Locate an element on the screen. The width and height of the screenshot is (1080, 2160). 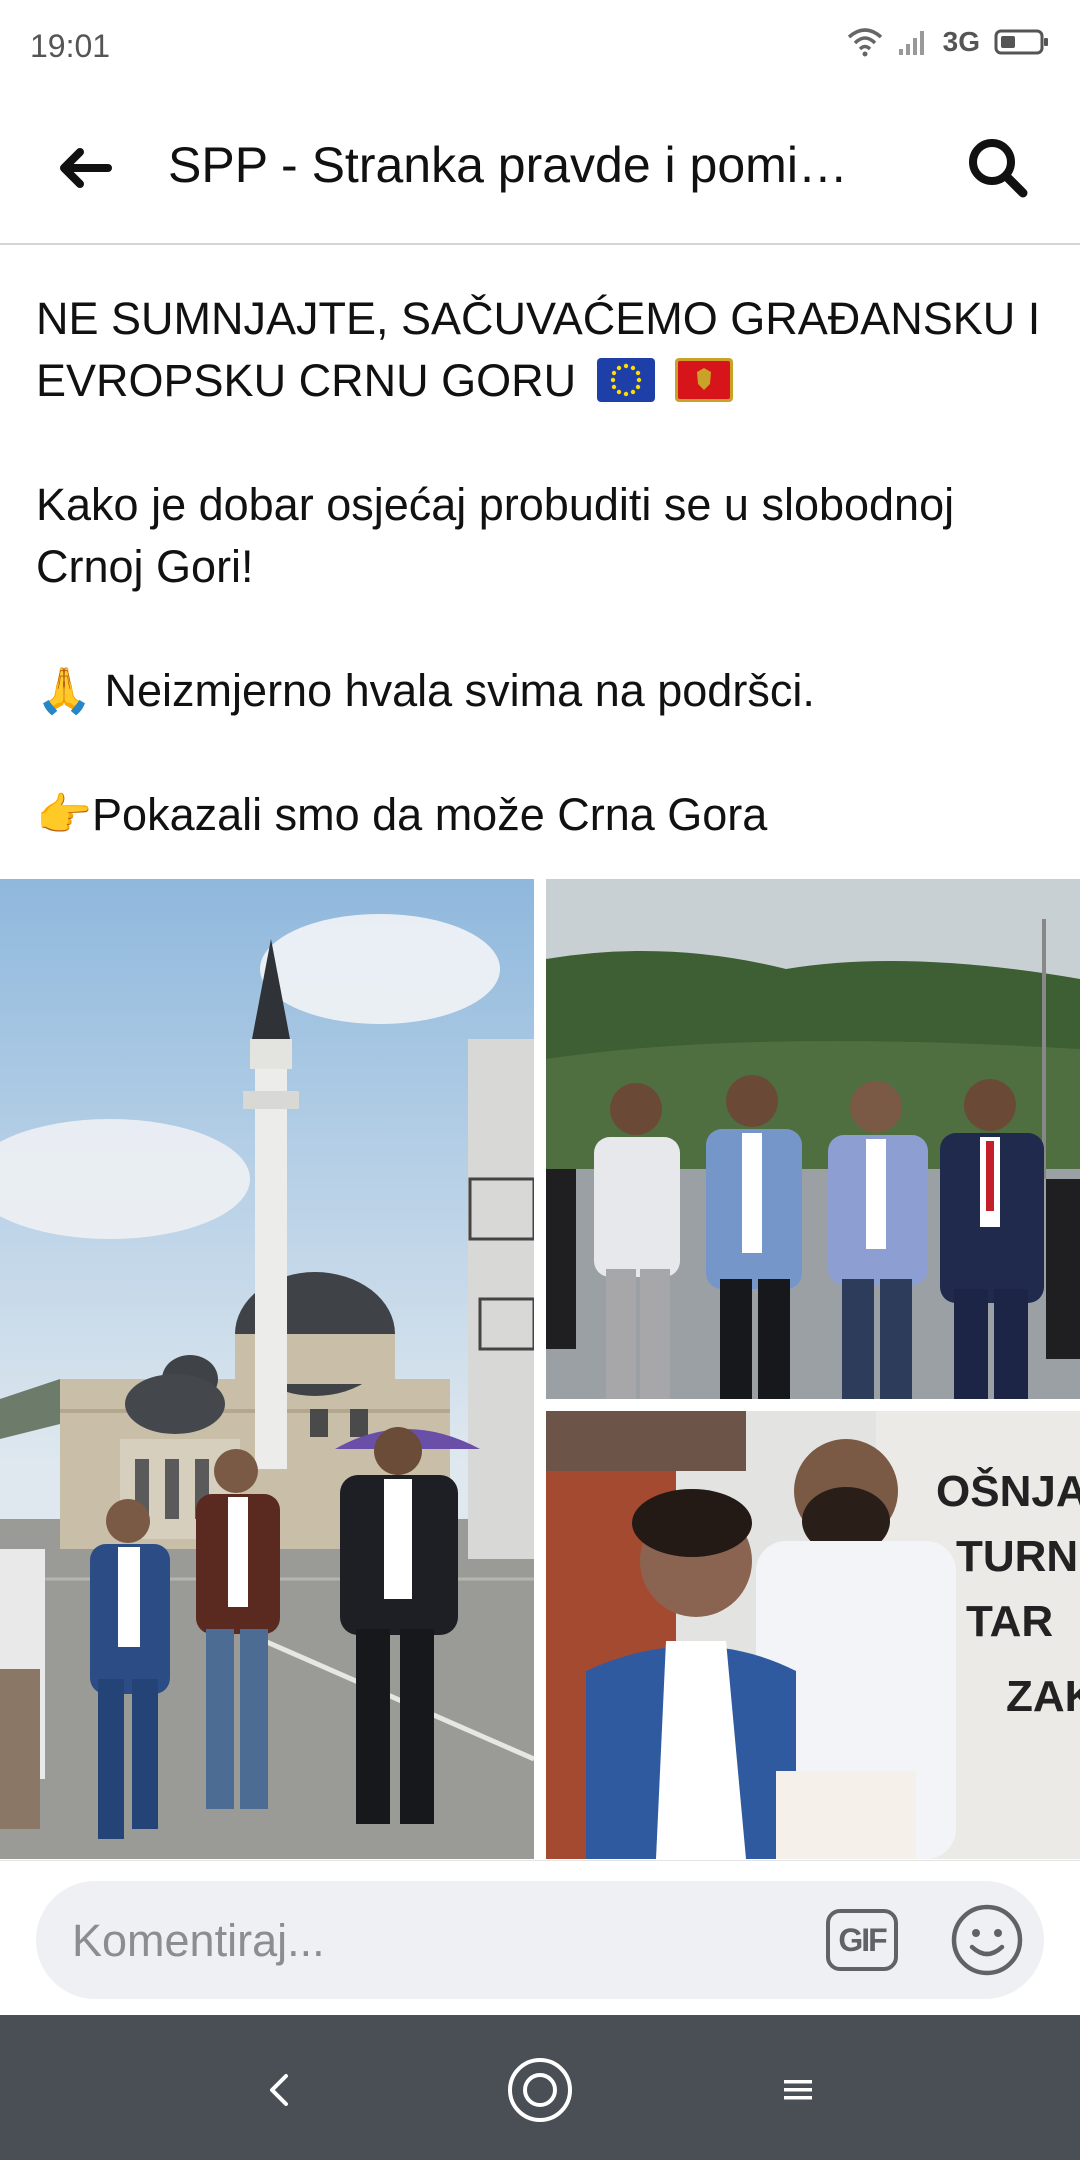
post-line-4: 👉Pokazali smo da može Crna Gora is located at coordinates (402, 814).